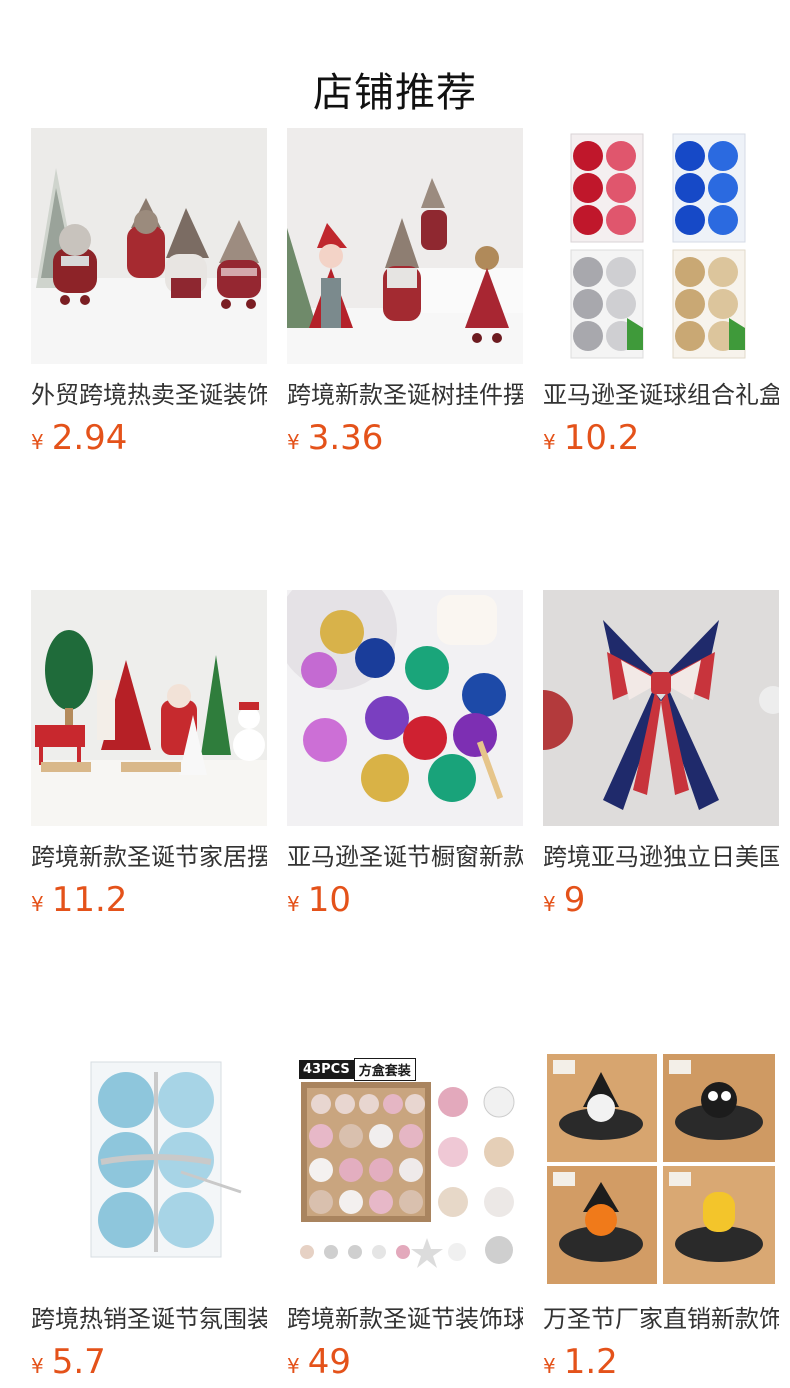 The image size is (790, 1388). What do you see at coordinates (149, 438) in the screenshot?
I see `product-price: ¥2.94` at bounding box center [149, 438].